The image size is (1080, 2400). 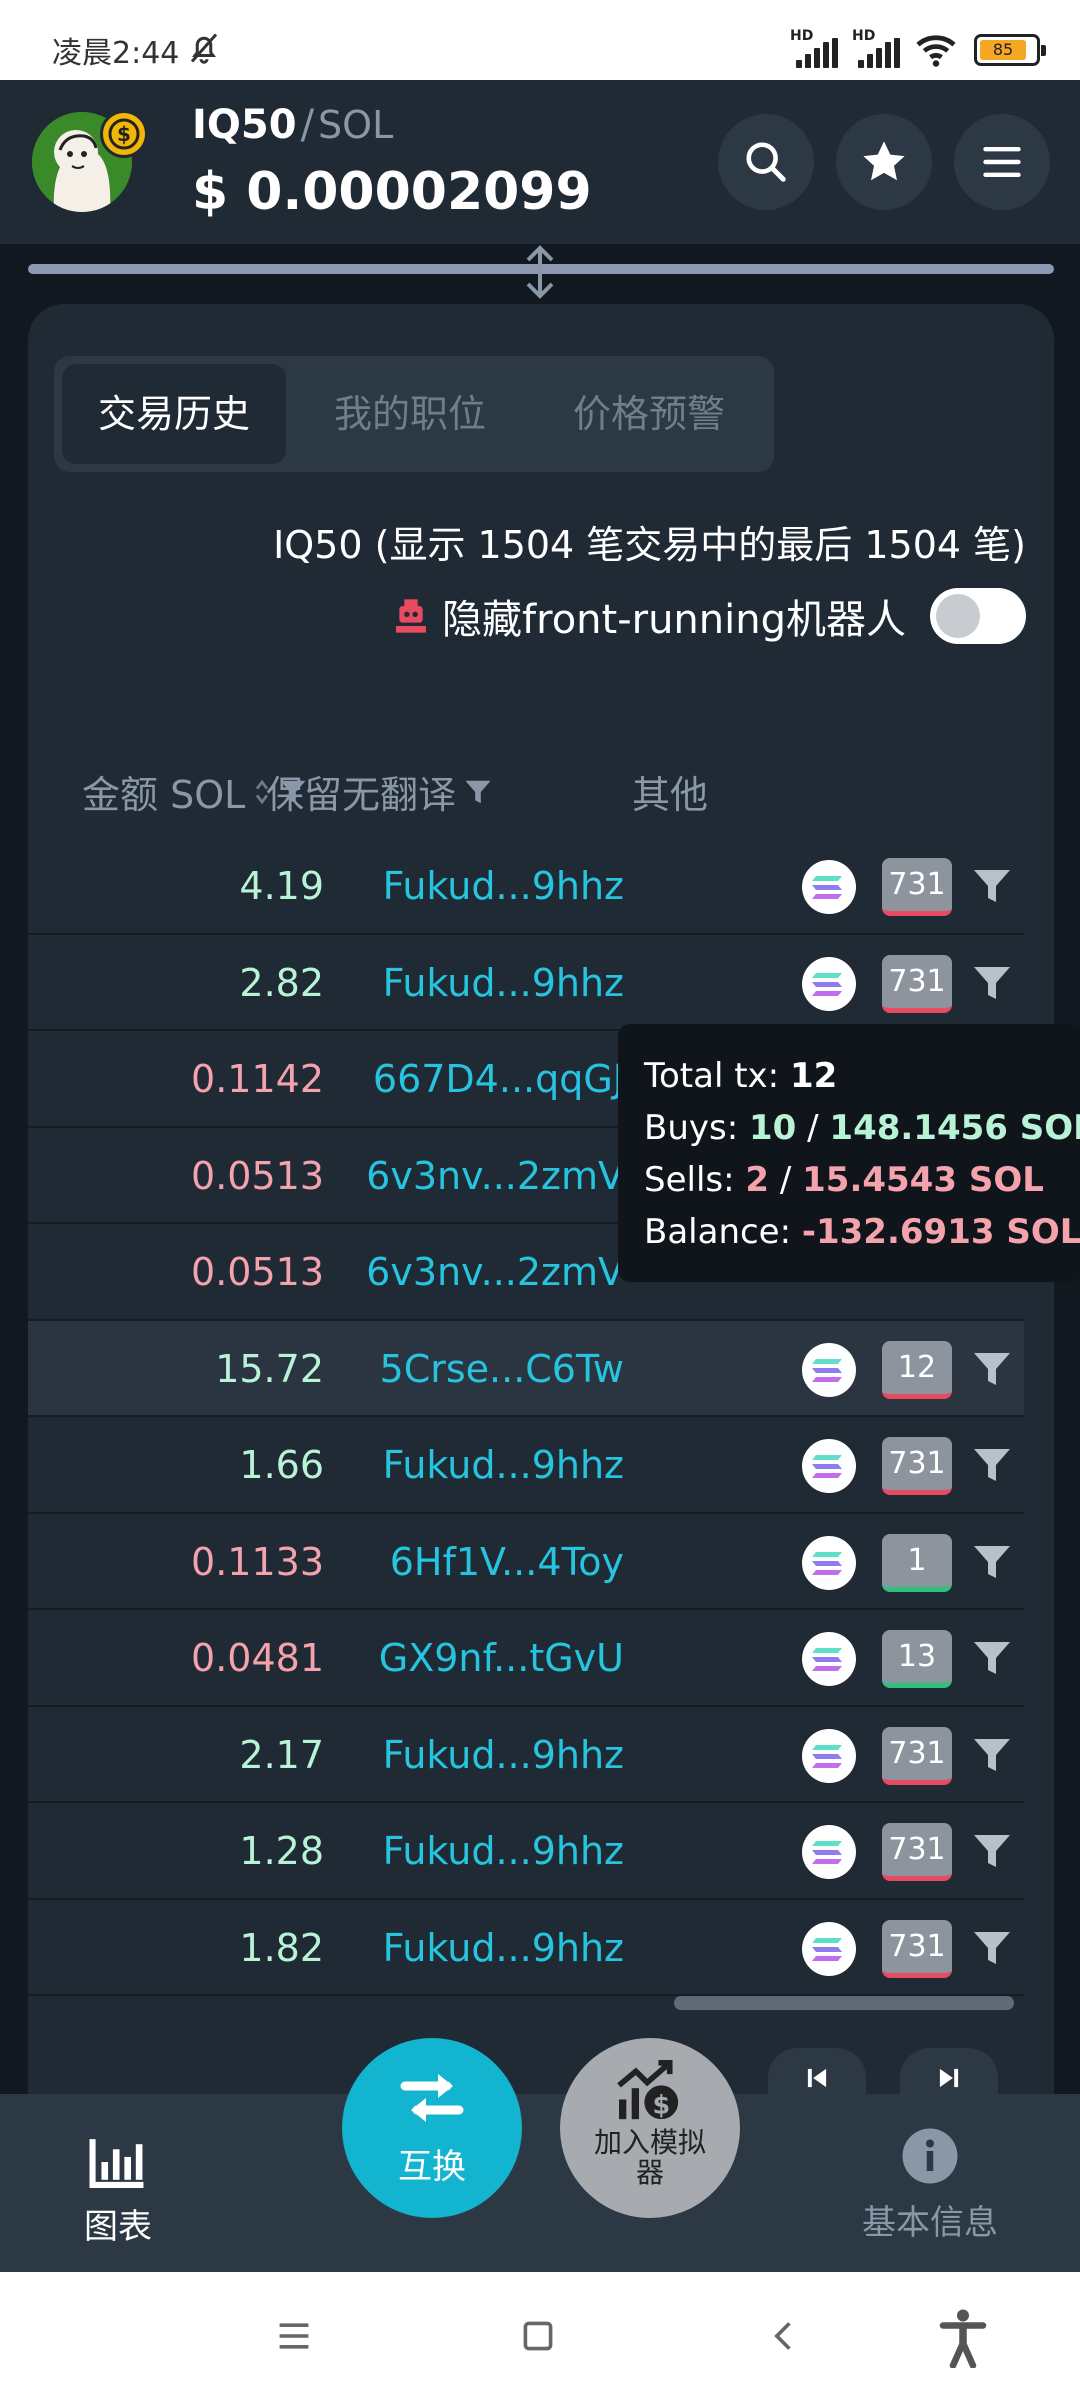 What do you see at coordinates (844, 1180) in the screenshot?
I see `tooltip-sells: Sells: 2 / 15.4543 SOL` at bounding box center [844, 1180].